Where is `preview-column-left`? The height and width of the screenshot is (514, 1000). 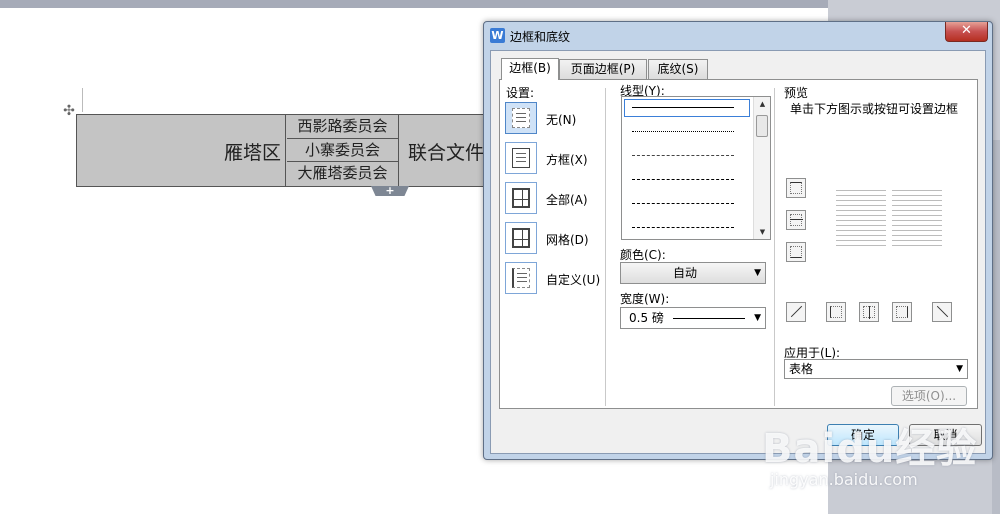
preview-column-left is located at coordinates (861, 220).